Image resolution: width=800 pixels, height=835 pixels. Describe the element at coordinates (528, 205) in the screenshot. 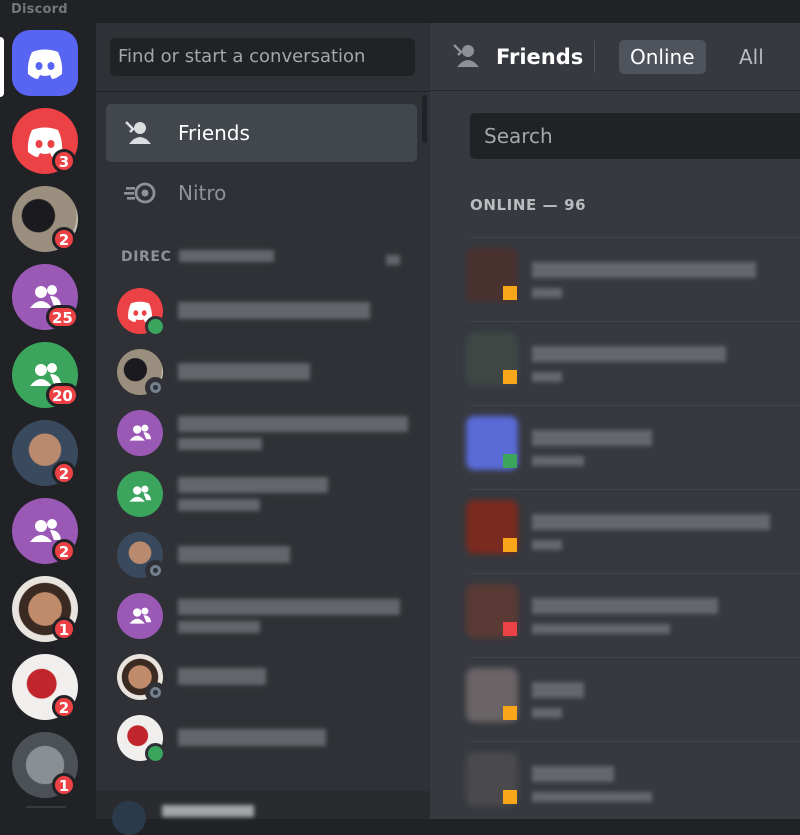

I see `online-count-label: ONLINE — 96` at that location.